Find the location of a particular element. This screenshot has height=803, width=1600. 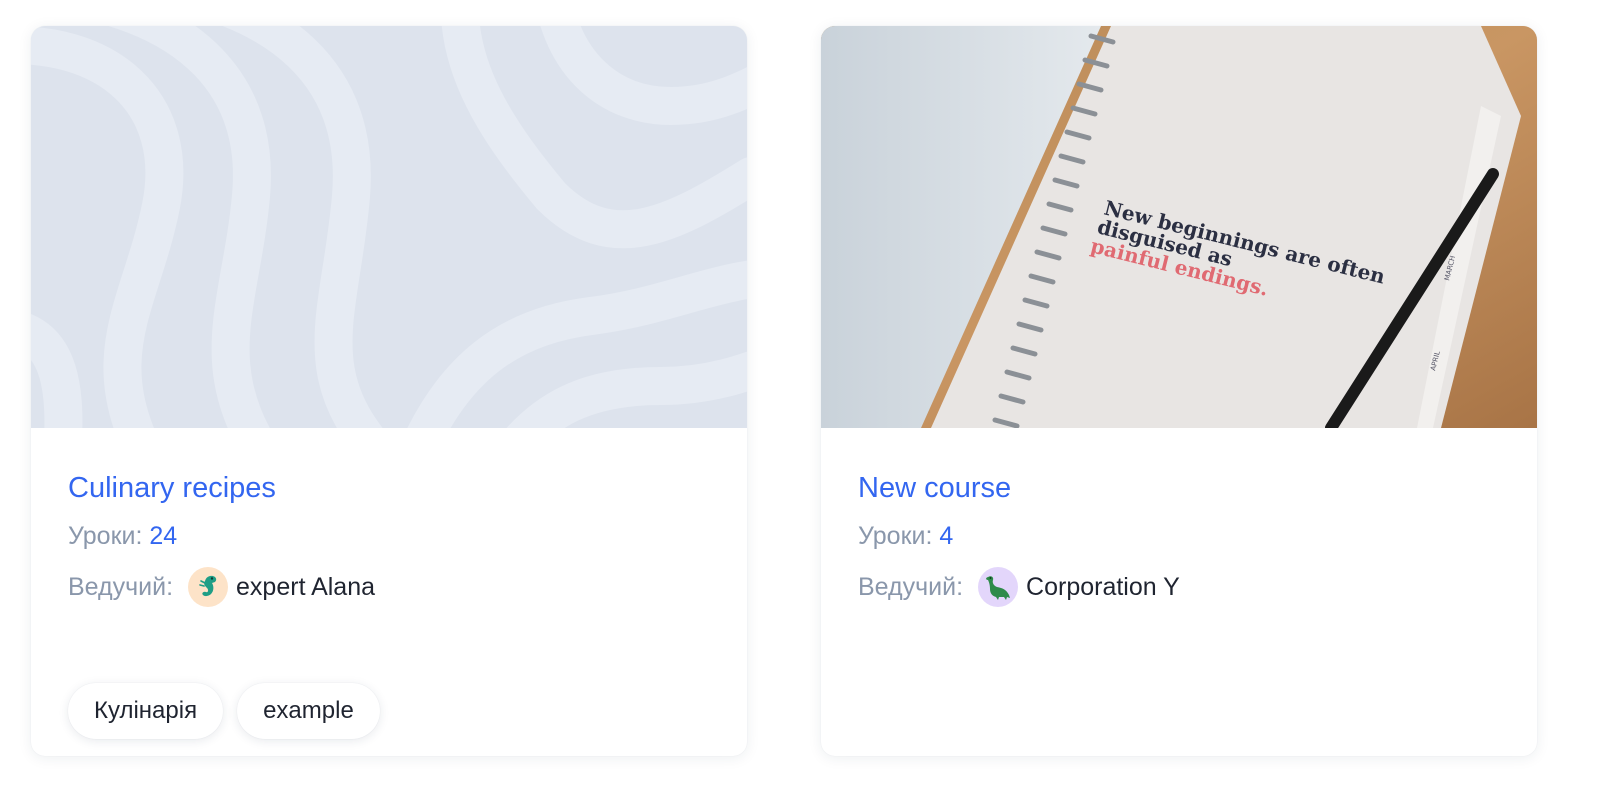

seahorse-icon is located at coordinates (208, 586).